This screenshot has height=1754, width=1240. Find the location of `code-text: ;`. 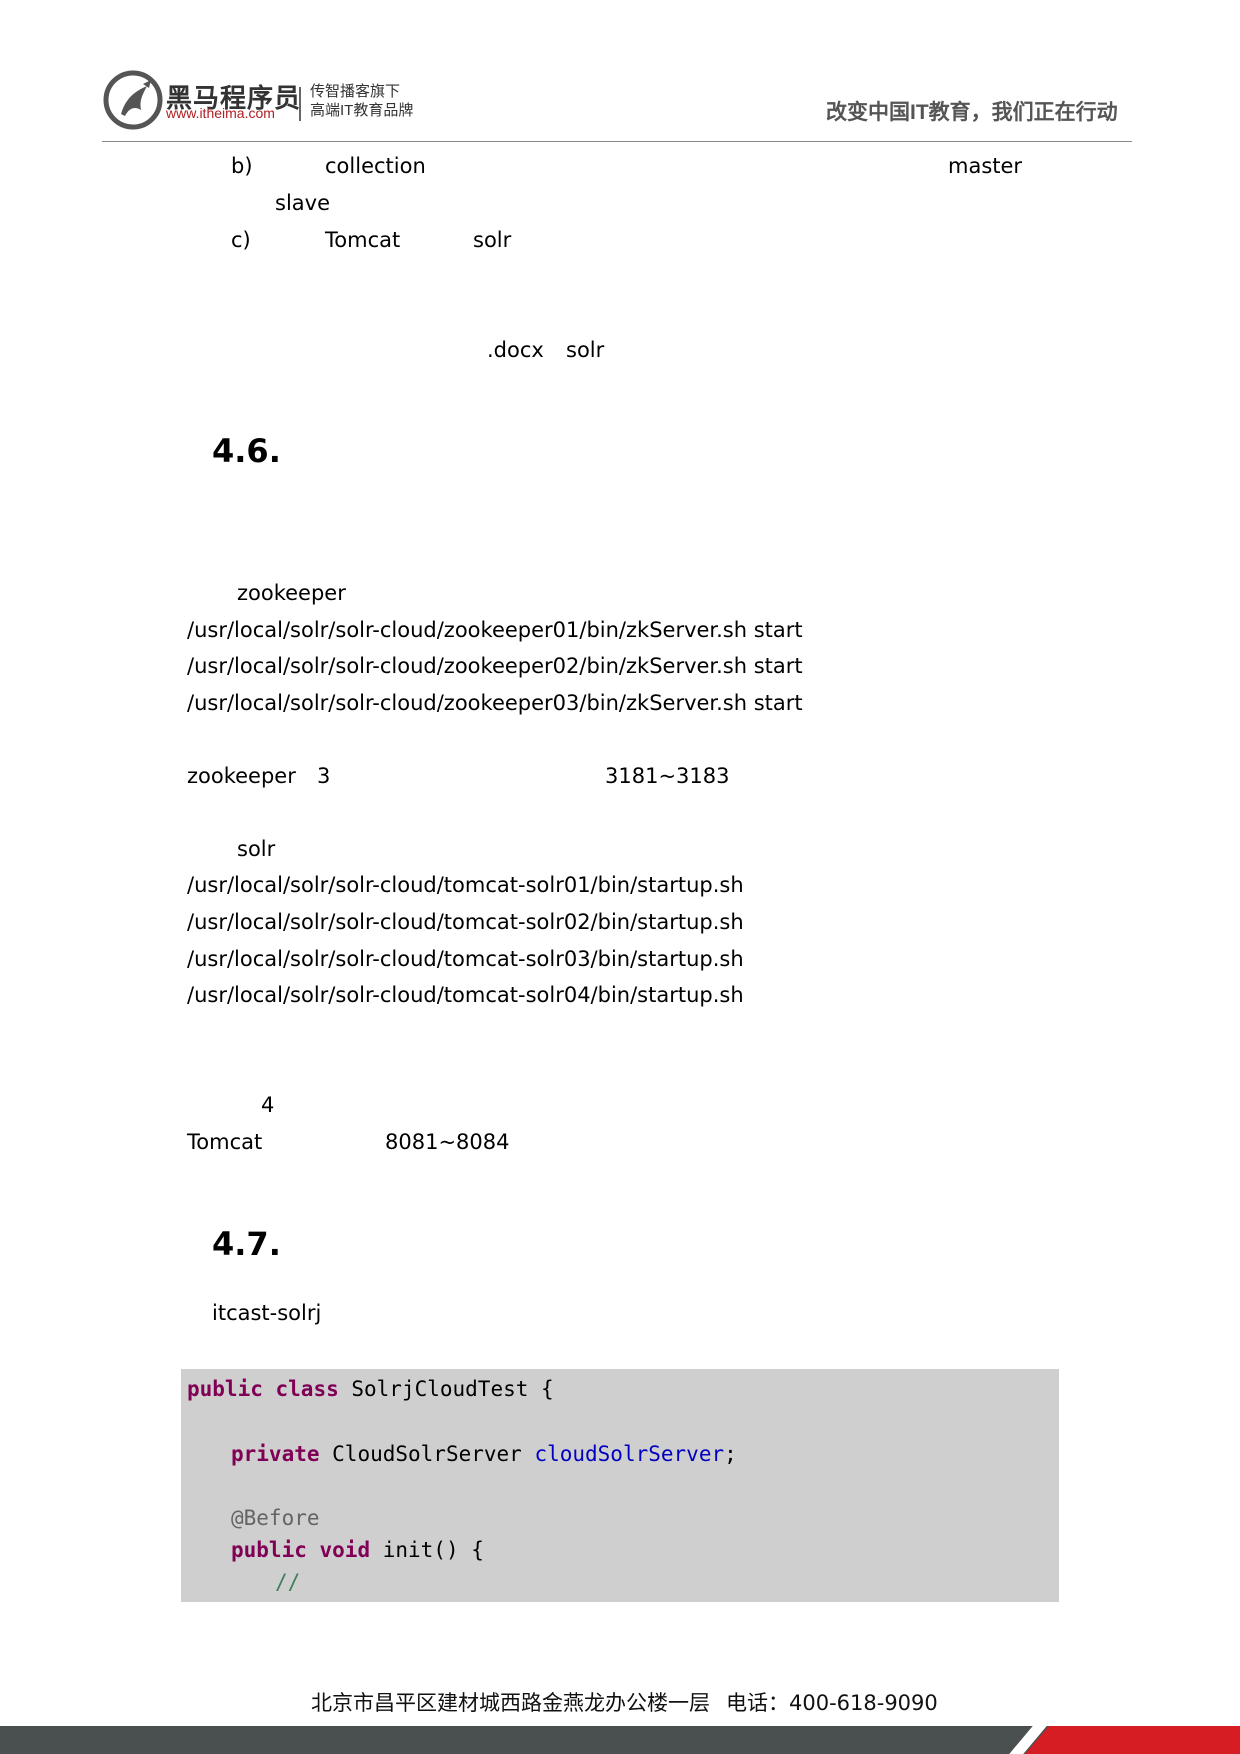

code-text: ; is located at coordinates (730, 1454).